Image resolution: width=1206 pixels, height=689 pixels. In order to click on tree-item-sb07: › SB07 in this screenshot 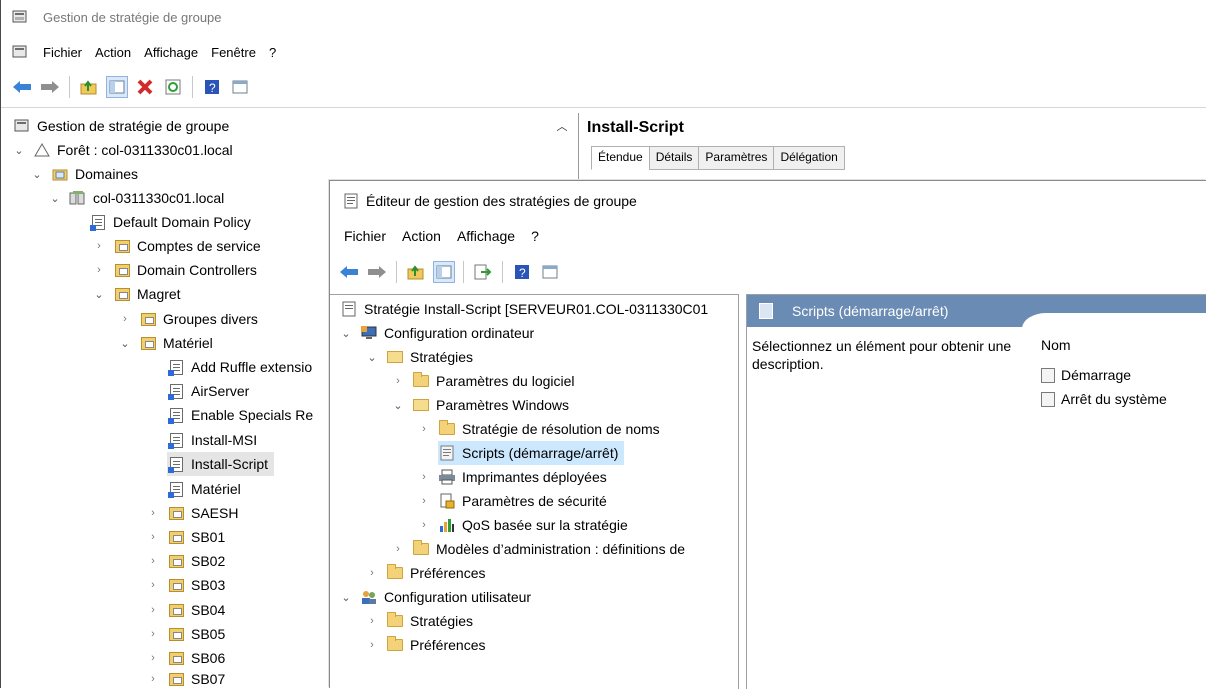, I will do `click(186, 679)`.